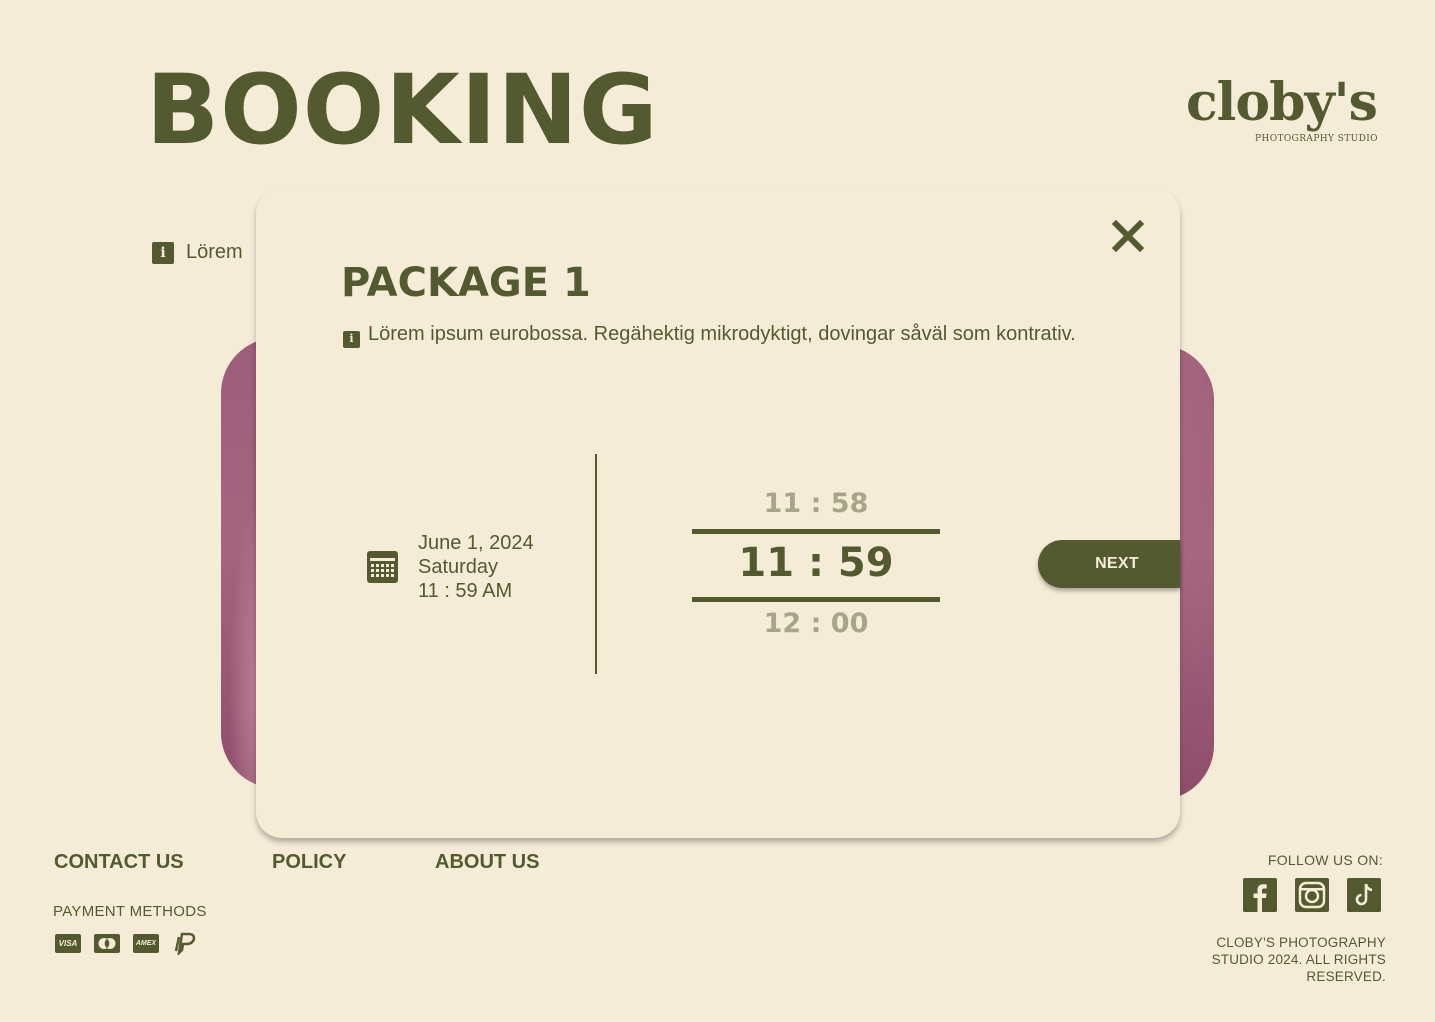 The width and height of the screenshot is (1435, 1022). I want to click on selected-date: June 1, 2024, so click(476, 543).